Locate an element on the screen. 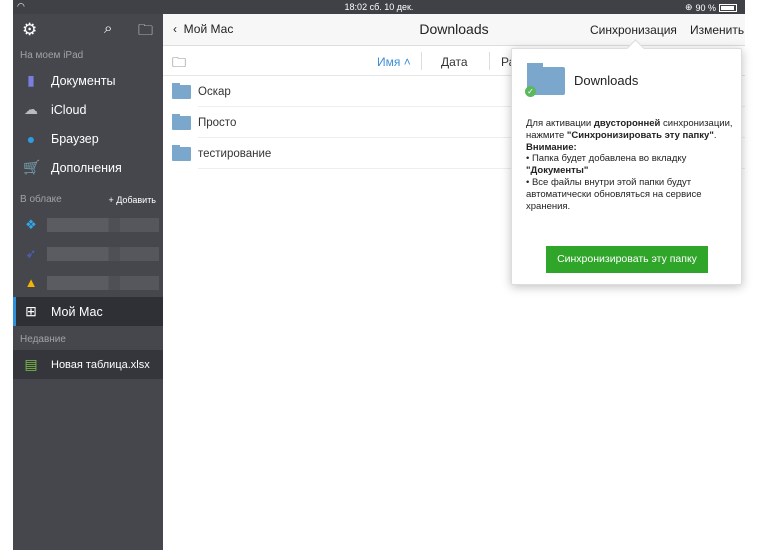 The image size is (760, 550). dropbox-icon: ❖ is located at coordinates (31, 224).